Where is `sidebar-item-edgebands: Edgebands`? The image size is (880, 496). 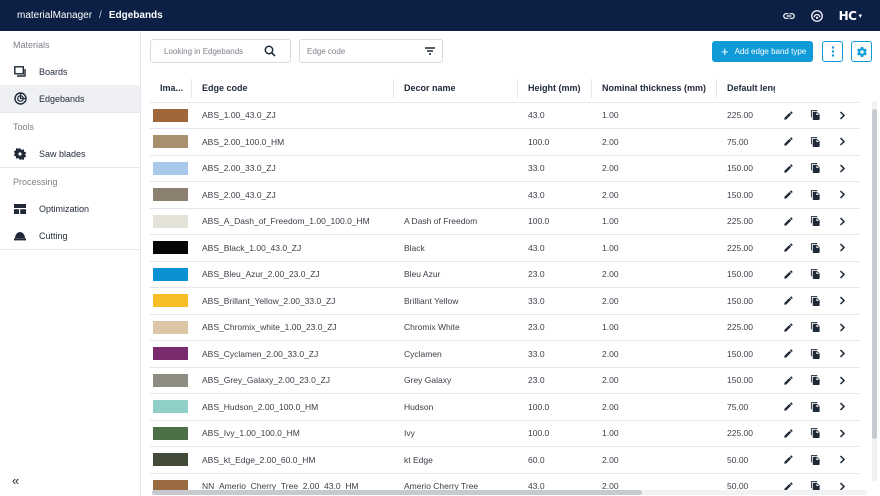
sidebar-item-edgebands: Edgebands is located at coordinates (70, 98).